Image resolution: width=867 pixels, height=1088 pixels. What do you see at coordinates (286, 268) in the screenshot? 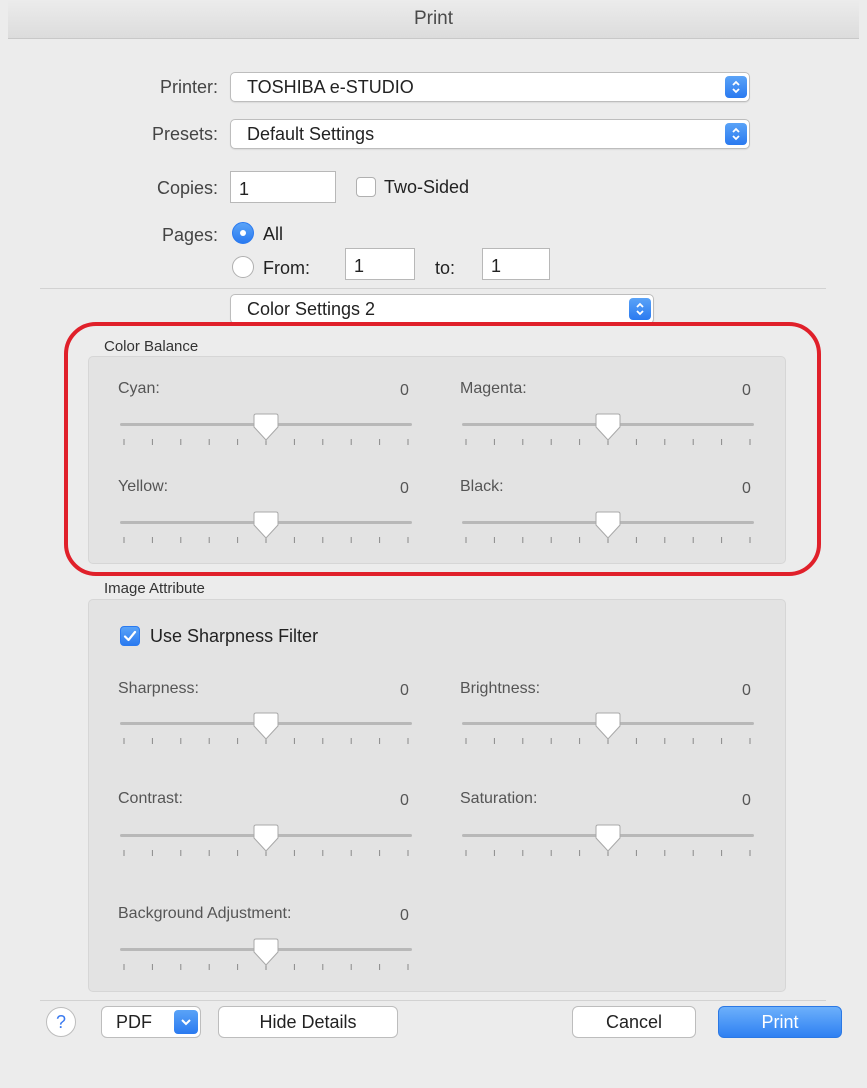
I see `pages-from-label: From:` at bounding box center [286, 268].